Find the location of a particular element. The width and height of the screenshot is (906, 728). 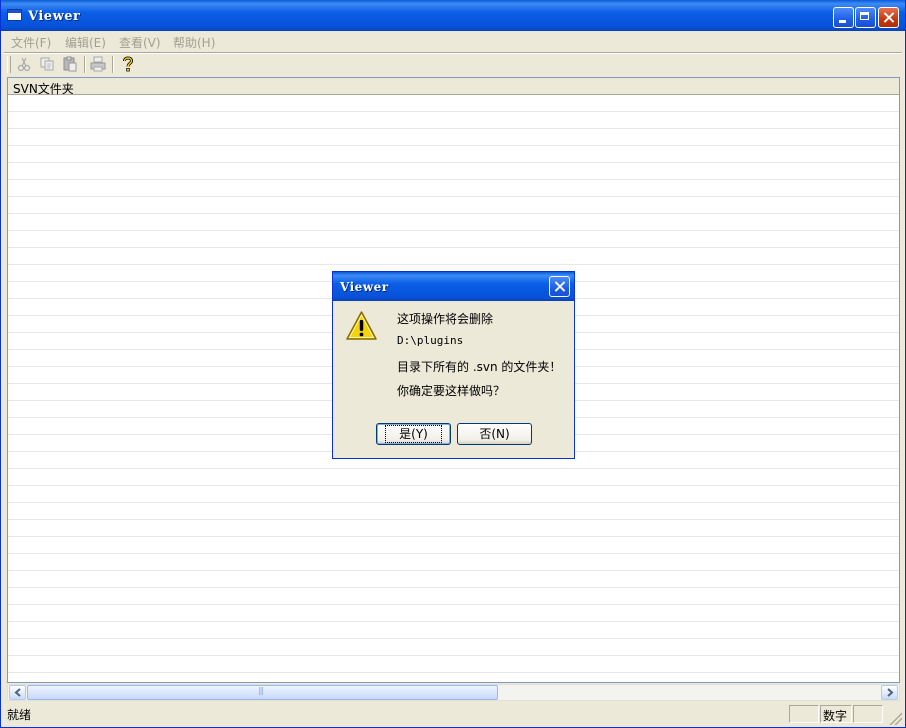

status-panel-numlock: 数字 is located at coordinates (836, 714).